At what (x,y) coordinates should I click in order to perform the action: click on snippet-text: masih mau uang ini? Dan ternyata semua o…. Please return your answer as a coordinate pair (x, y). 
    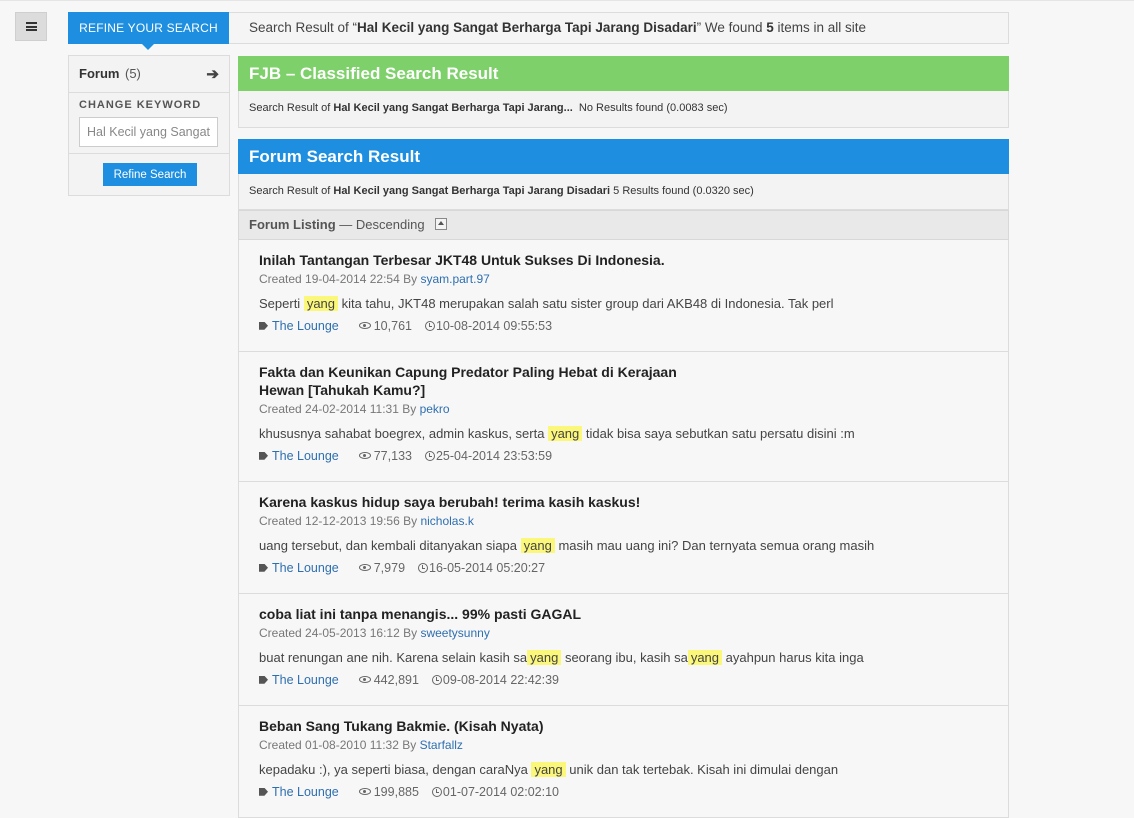
    Looking at the image, I should click on (714, 545).